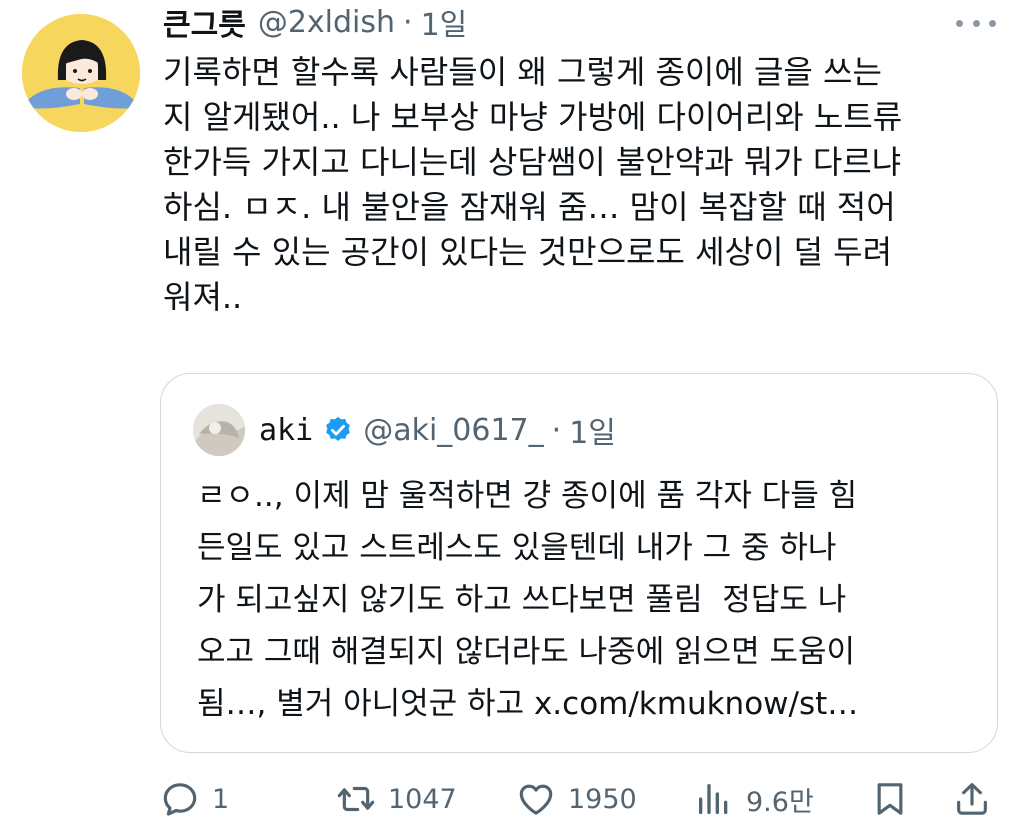 The height and width of the screenshot is (826, 1024). I want to click on more-options-icon, so click(976, 23).